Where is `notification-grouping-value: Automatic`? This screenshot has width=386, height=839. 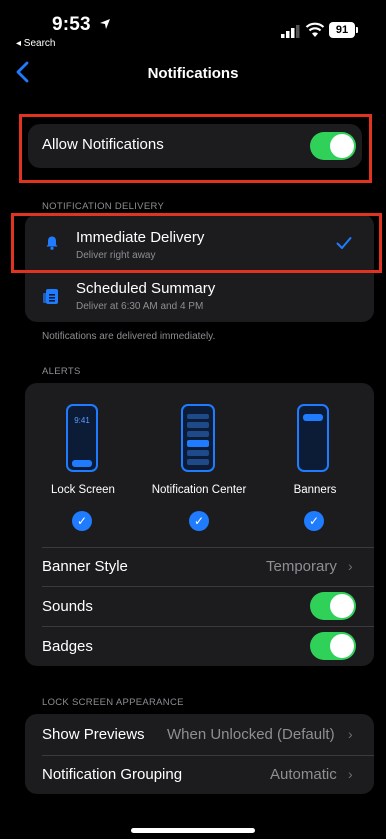
notification-grouping-value: Automatic is located at coordinates (303, 774).